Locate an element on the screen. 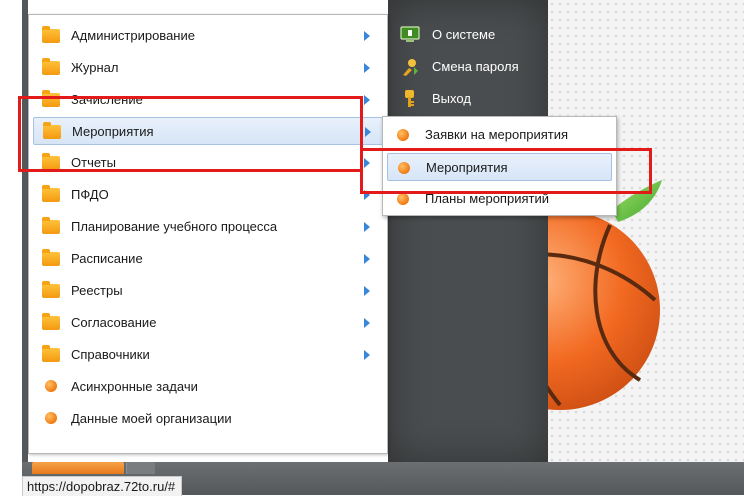 This screenshot has height=498, width=744. menu-item-label: Планирование учебного процесса is located at coordinates (174, 226).